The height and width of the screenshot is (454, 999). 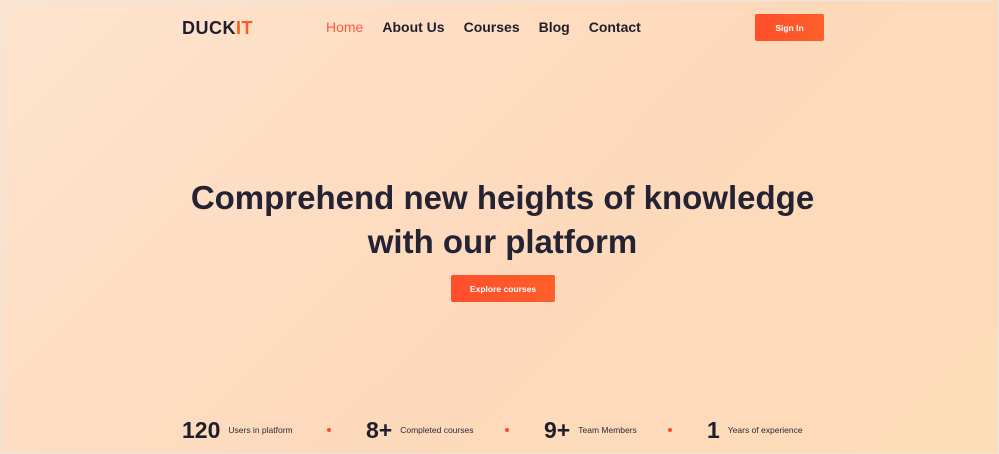 I want to click on nav-home-link: Home, so click(x=344, y=27).